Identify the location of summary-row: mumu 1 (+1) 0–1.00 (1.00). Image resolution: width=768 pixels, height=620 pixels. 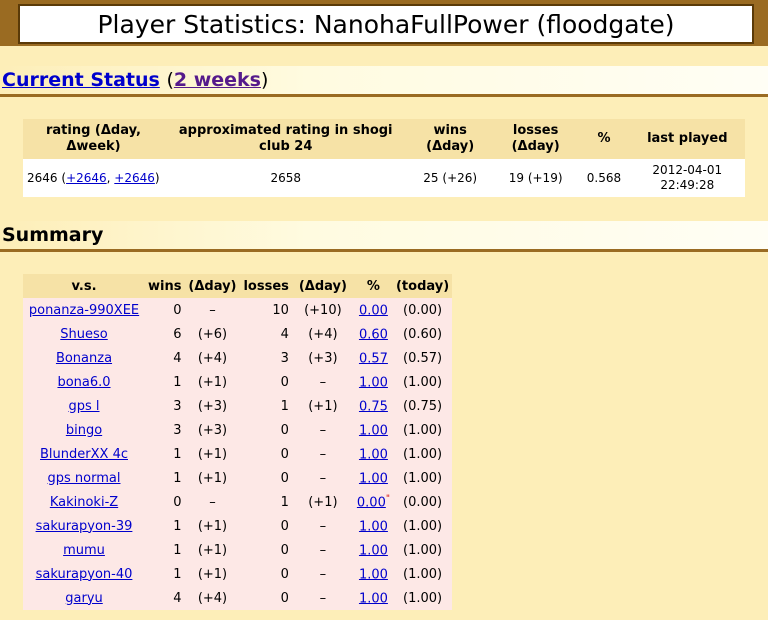
(238, 550).